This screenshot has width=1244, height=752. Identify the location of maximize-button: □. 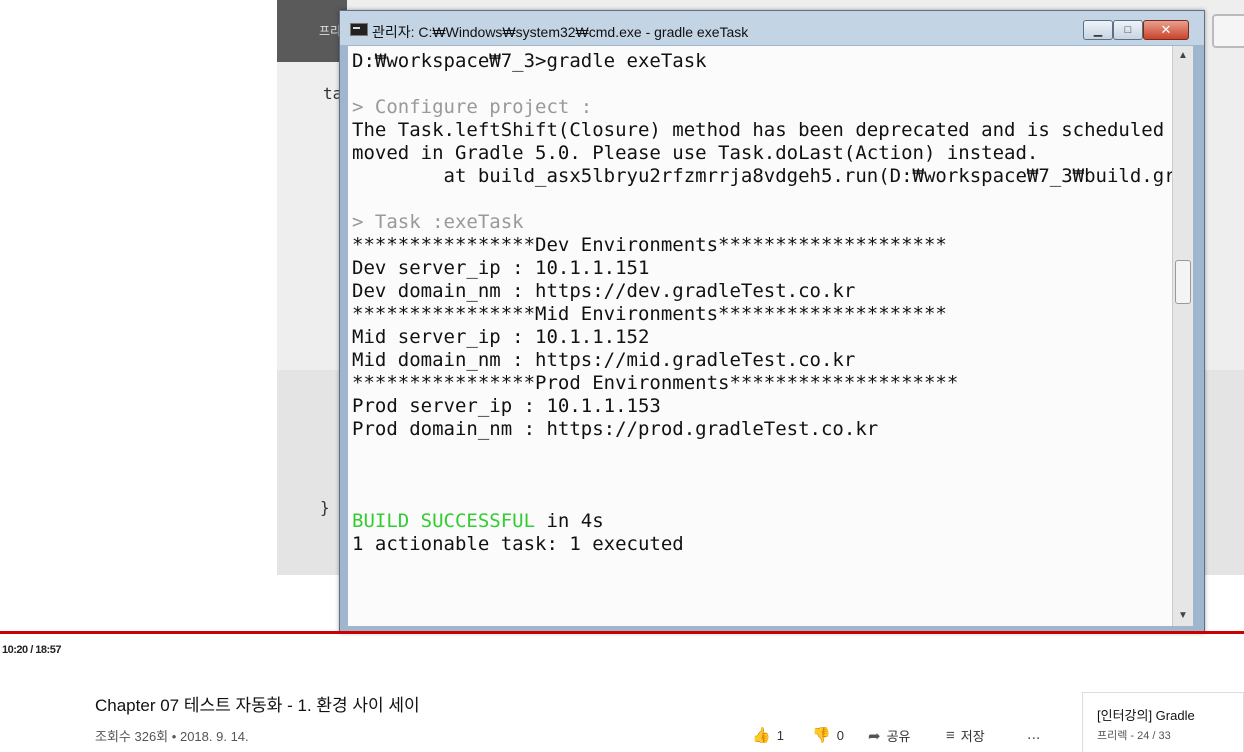
(1128, 30).